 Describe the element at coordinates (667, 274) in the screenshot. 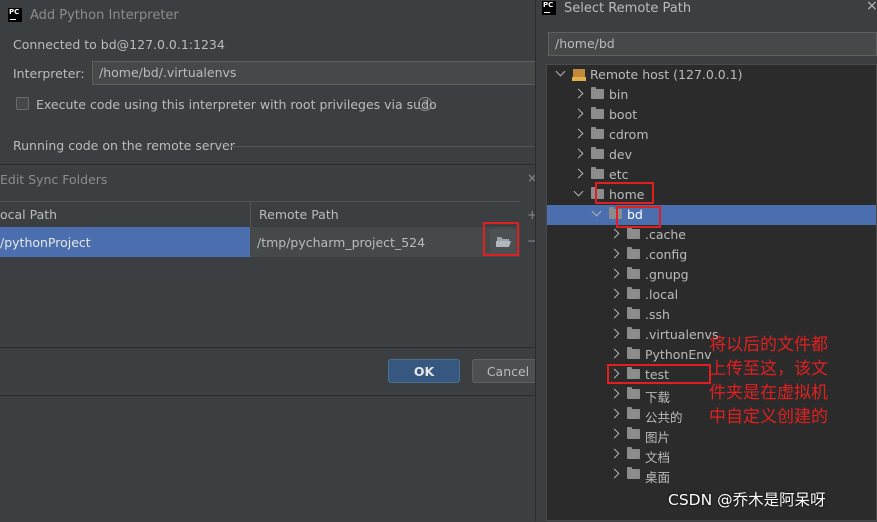

I see `tree-item-label: .gnupg` at that location.